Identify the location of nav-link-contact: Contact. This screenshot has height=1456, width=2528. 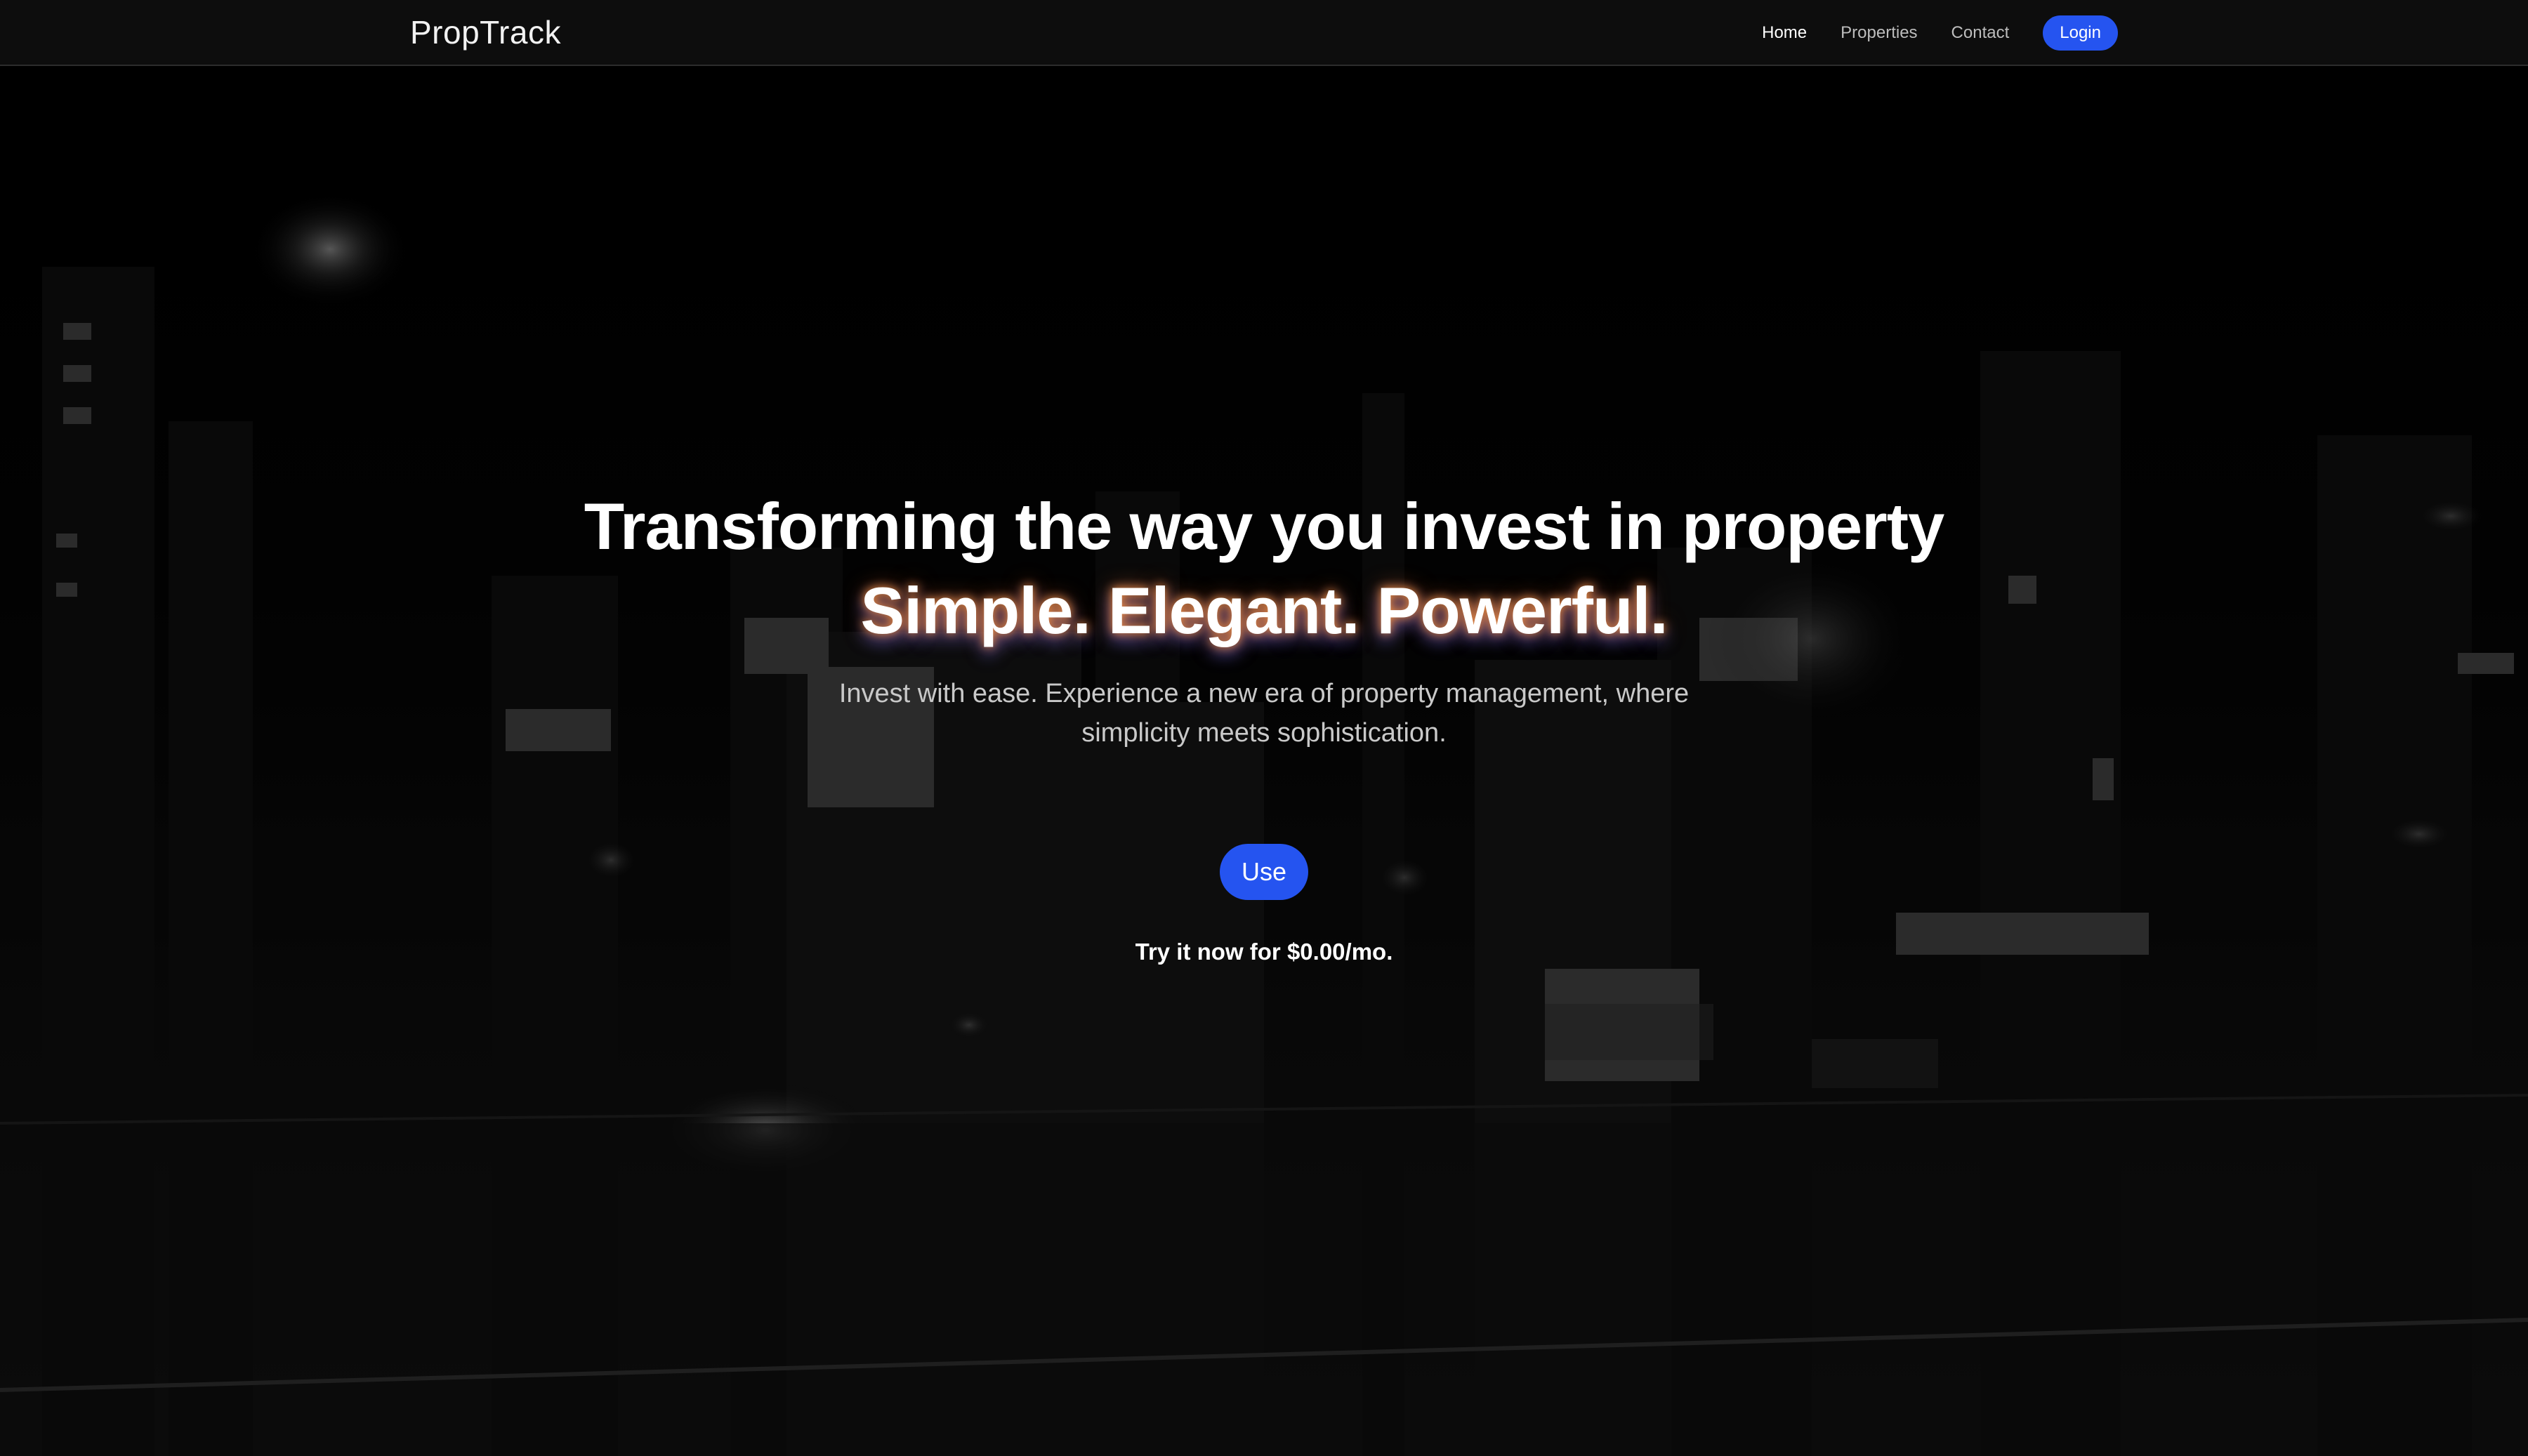
(1981, 33).